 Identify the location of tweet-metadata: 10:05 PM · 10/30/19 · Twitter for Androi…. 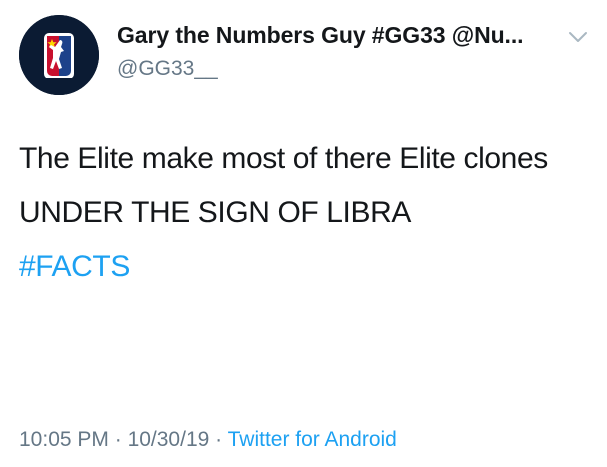
(208, 440).